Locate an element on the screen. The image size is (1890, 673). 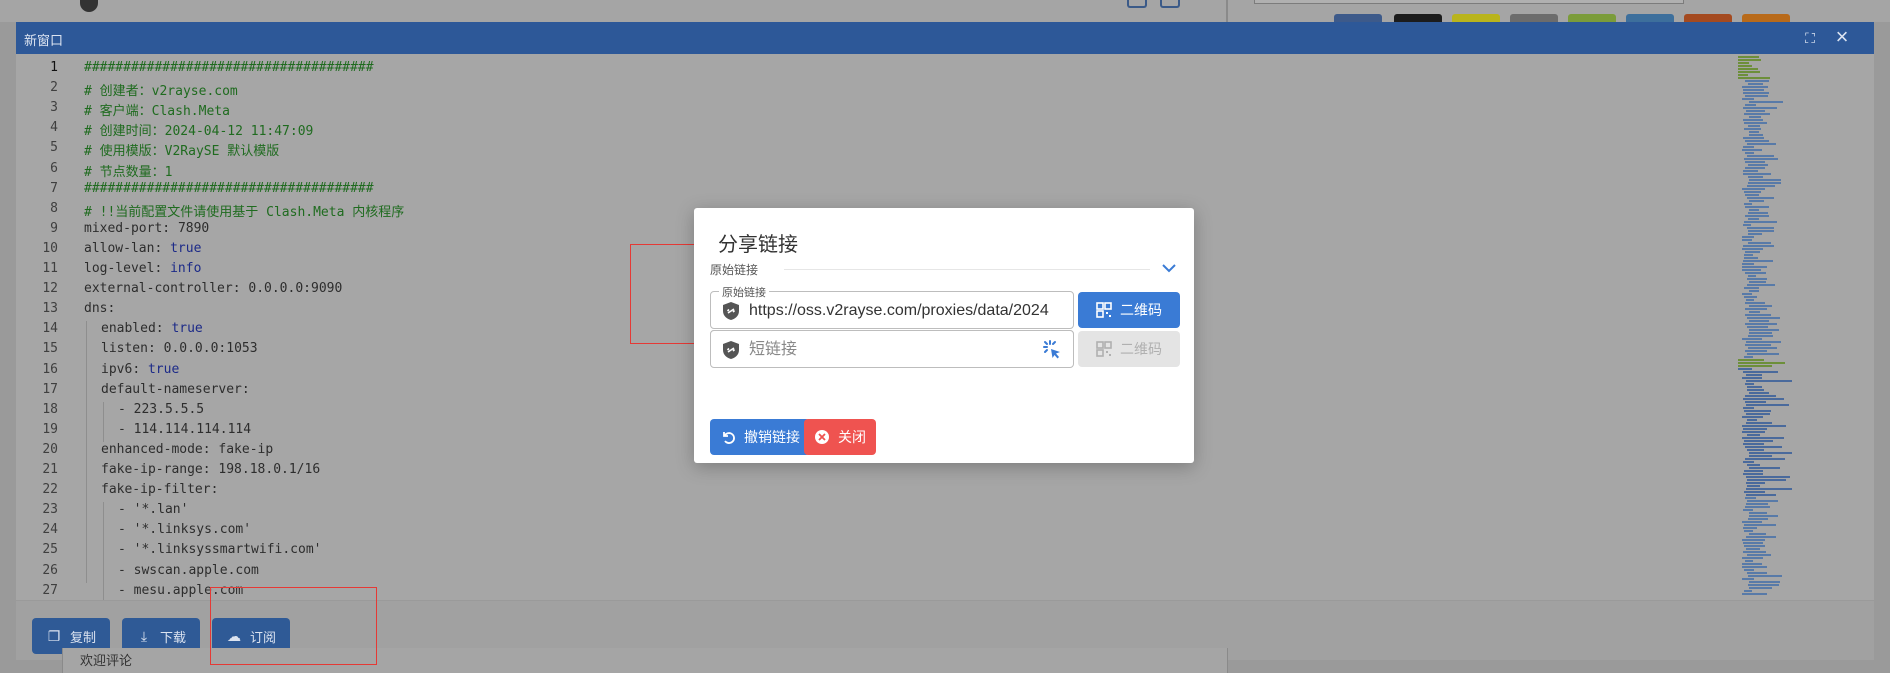
line-number: 24 is located at coordinates (50, 530).